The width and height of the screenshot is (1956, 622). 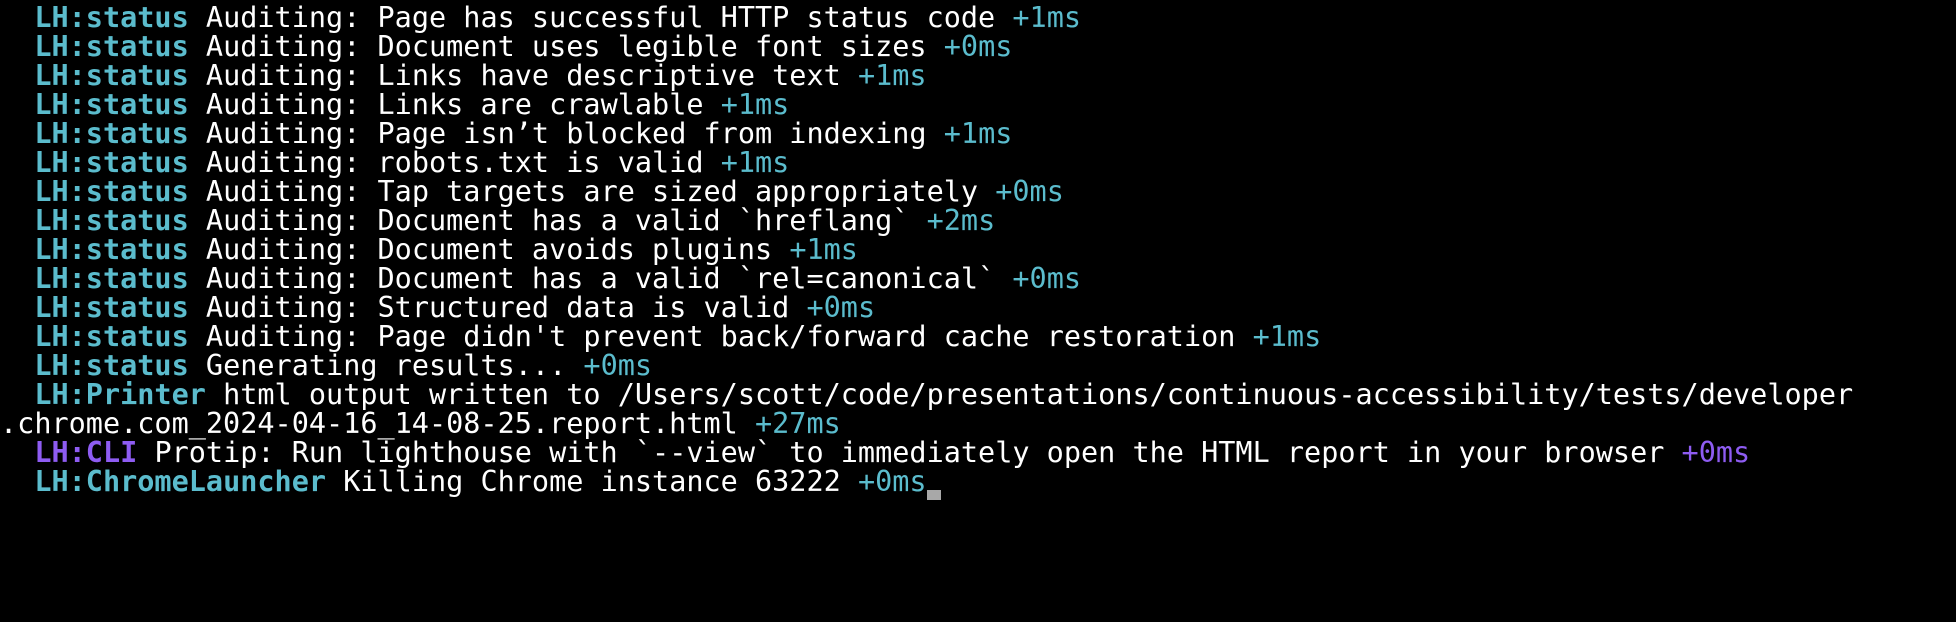 I want to click on terminal-cursor, so click(x=933, y=495).